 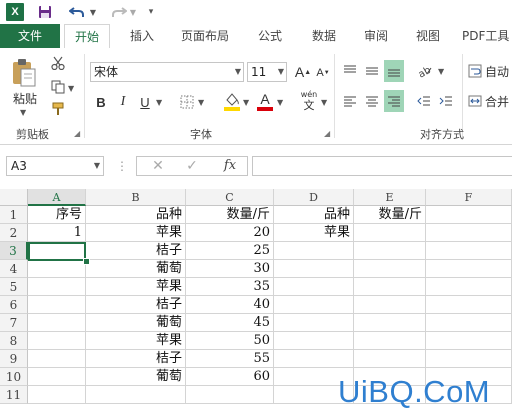 What do you see at coordinates (86, 261) in the screenshot?
I see `fill-handle` at bounding box center [86, 261].